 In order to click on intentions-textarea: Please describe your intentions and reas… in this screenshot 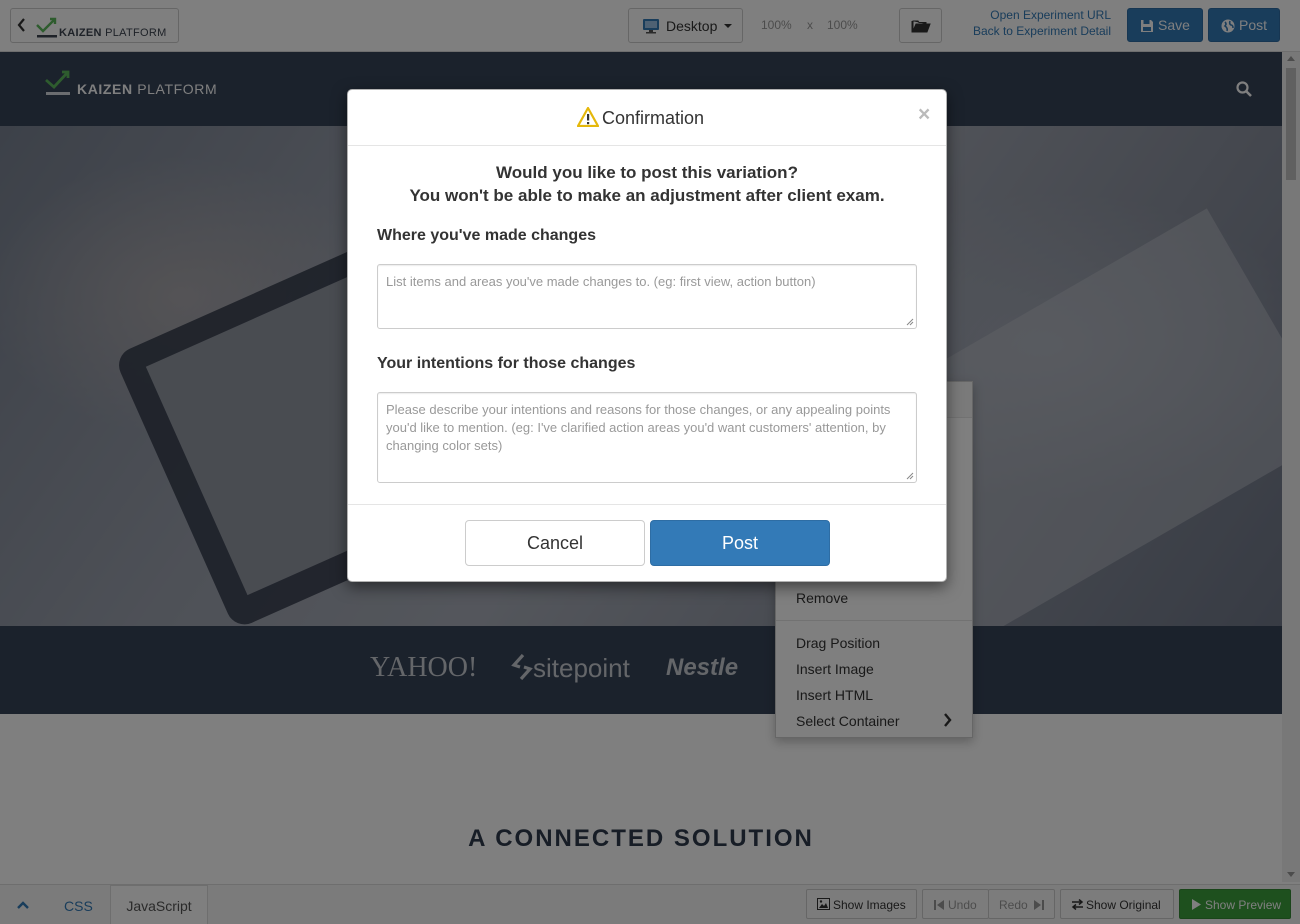, I will do `click(647, 437)`.